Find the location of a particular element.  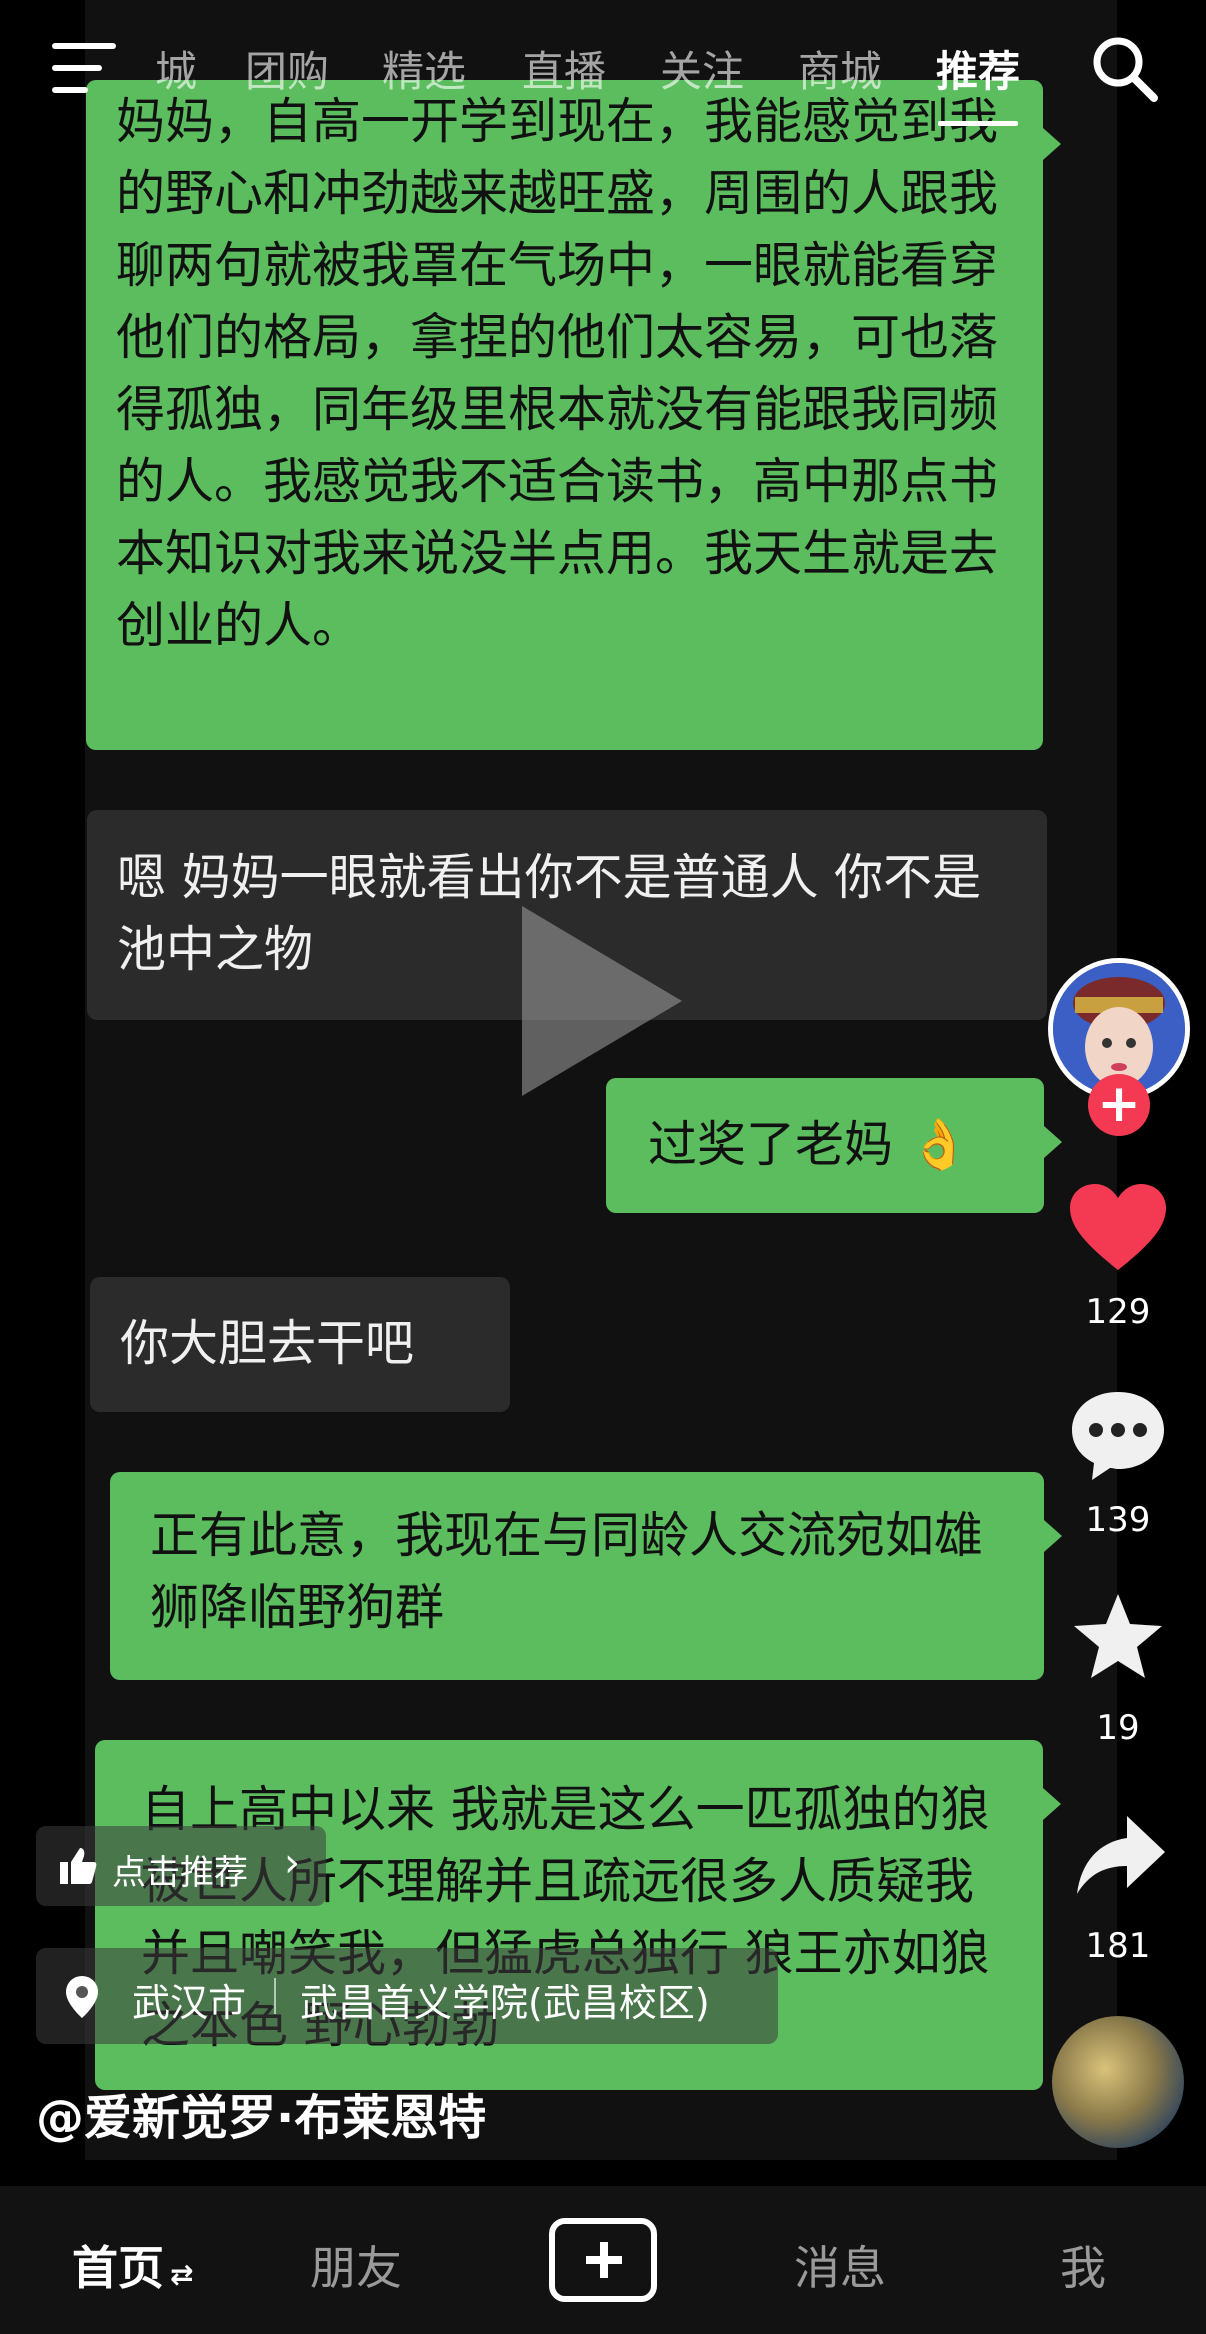

plus-icon is located at coordinates (604, 2260).